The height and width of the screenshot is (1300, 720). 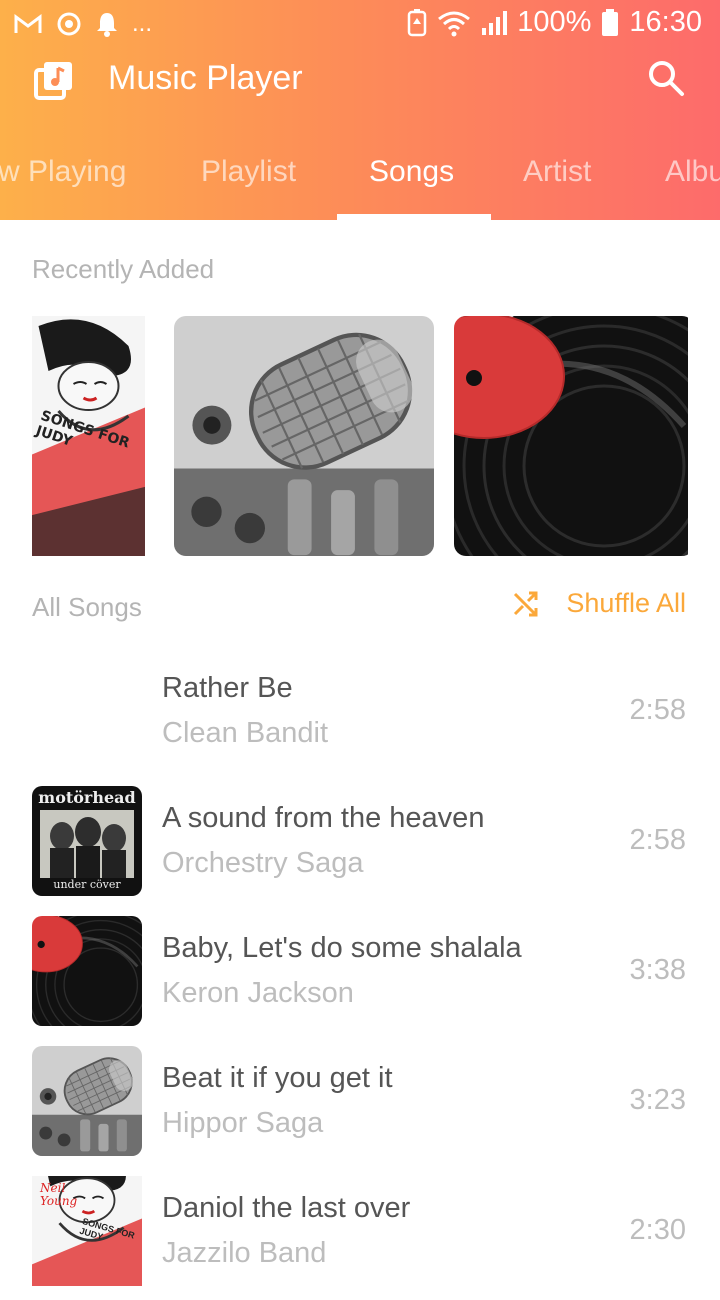 I want to click on app-title: Music Player, so click(x=205, y=78).